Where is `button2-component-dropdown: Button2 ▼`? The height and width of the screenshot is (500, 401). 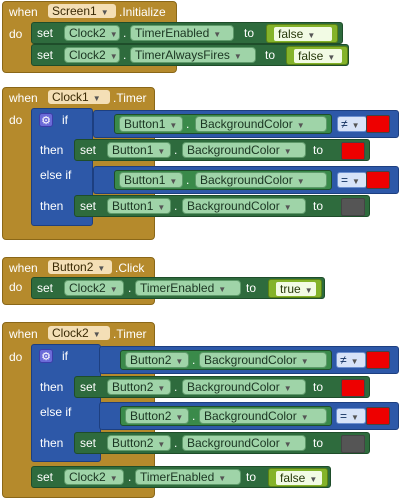 button2-component-dropdown: Button2 ▼ is located at coordinates (80, 267).